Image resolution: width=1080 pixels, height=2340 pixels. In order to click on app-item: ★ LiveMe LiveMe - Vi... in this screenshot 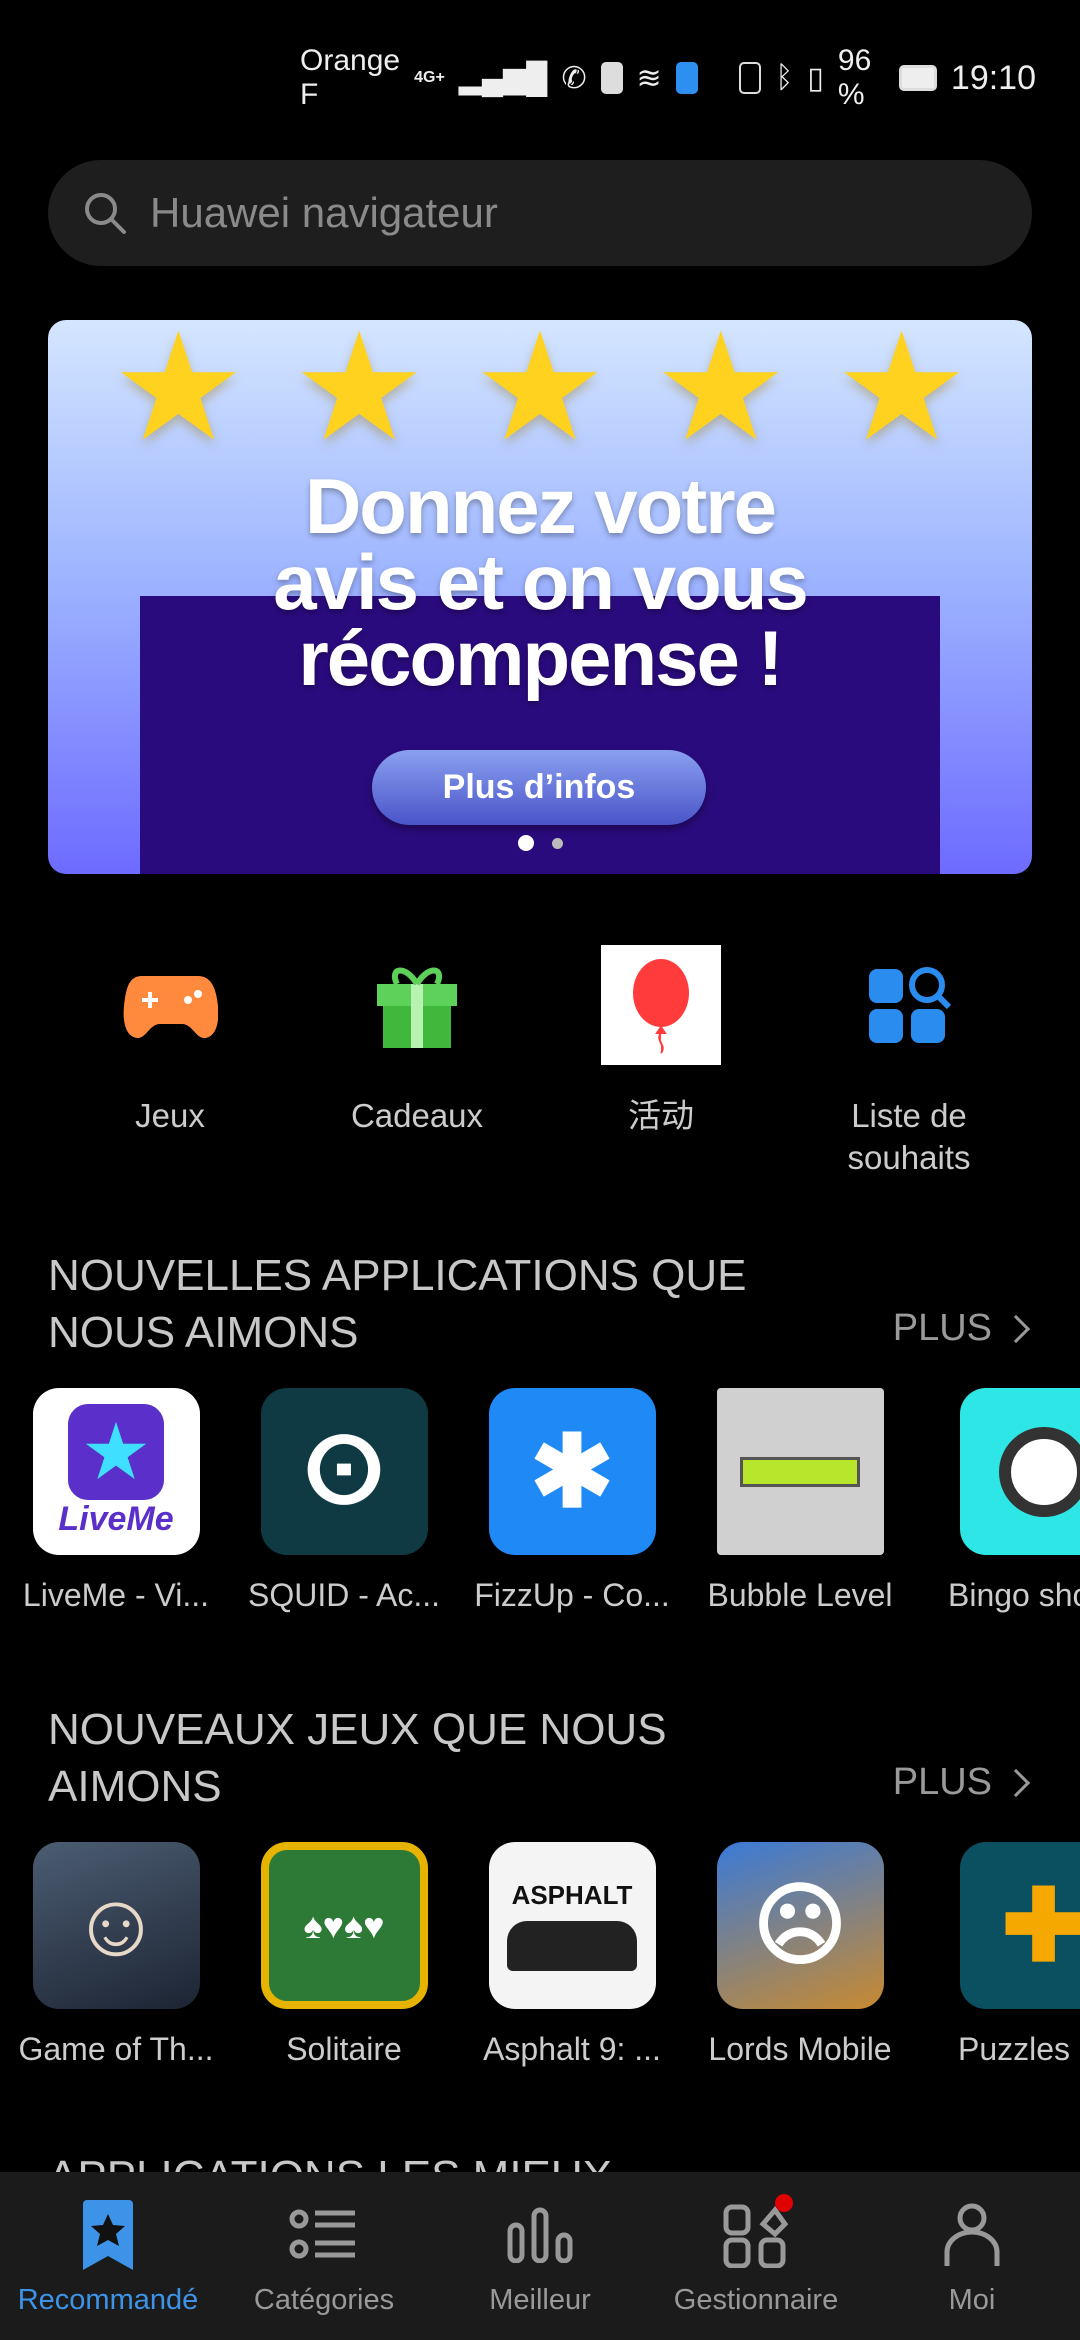, I will do `click(116, 1501)`.